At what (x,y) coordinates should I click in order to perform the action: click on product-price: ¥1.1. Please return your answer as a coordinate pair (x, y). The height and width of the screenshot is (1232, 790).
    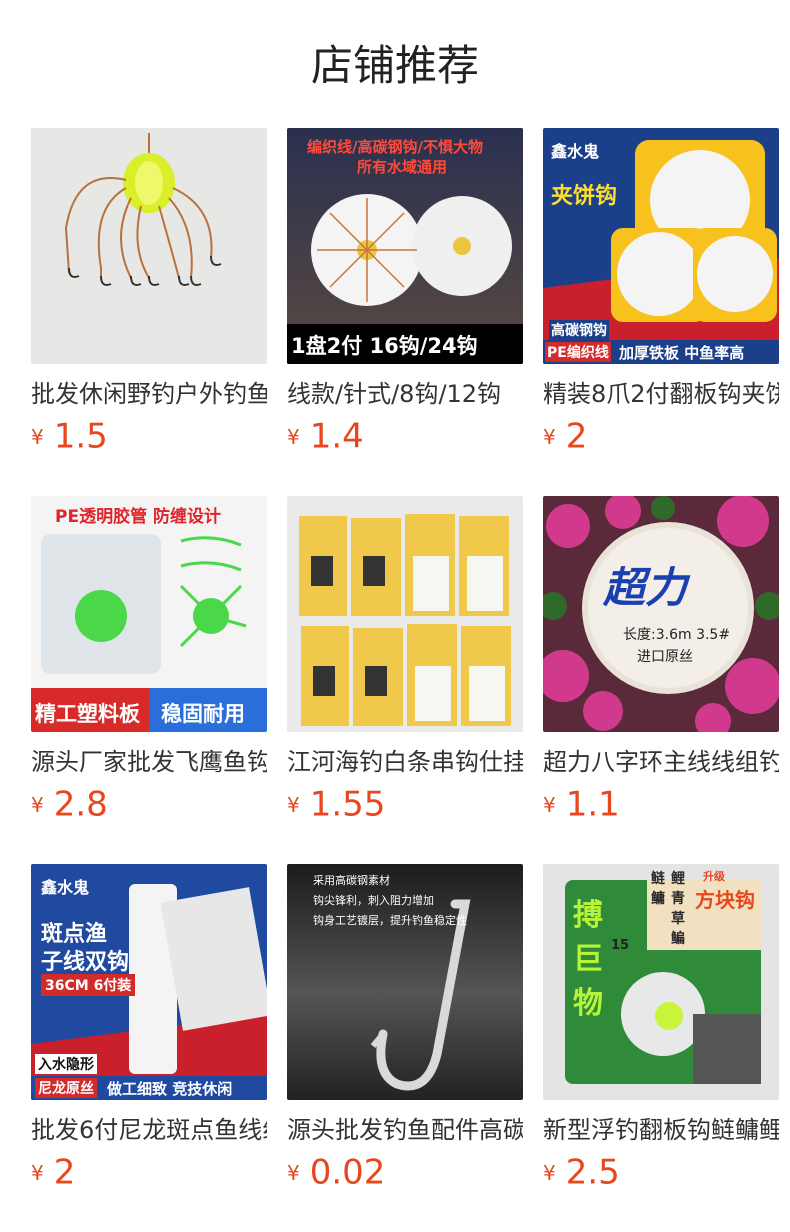
    Looking at the image, I should click on (661, 804).